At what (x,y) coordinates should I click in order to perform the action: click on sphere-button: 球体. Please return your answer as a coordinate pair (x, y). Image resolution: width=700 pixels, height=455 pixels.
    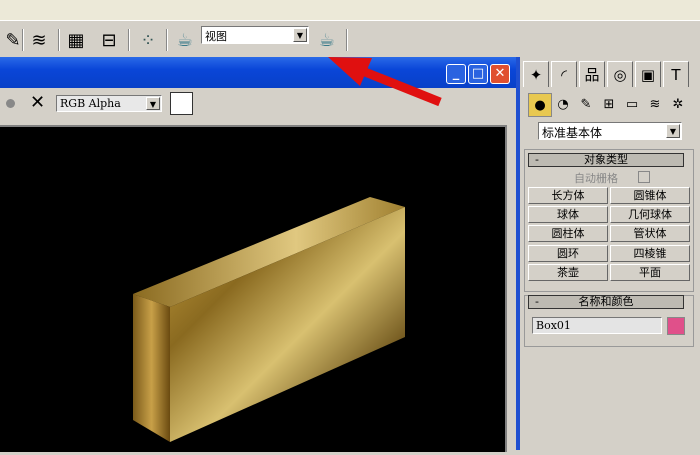
    Looking at the image, I should click on (568, 214).